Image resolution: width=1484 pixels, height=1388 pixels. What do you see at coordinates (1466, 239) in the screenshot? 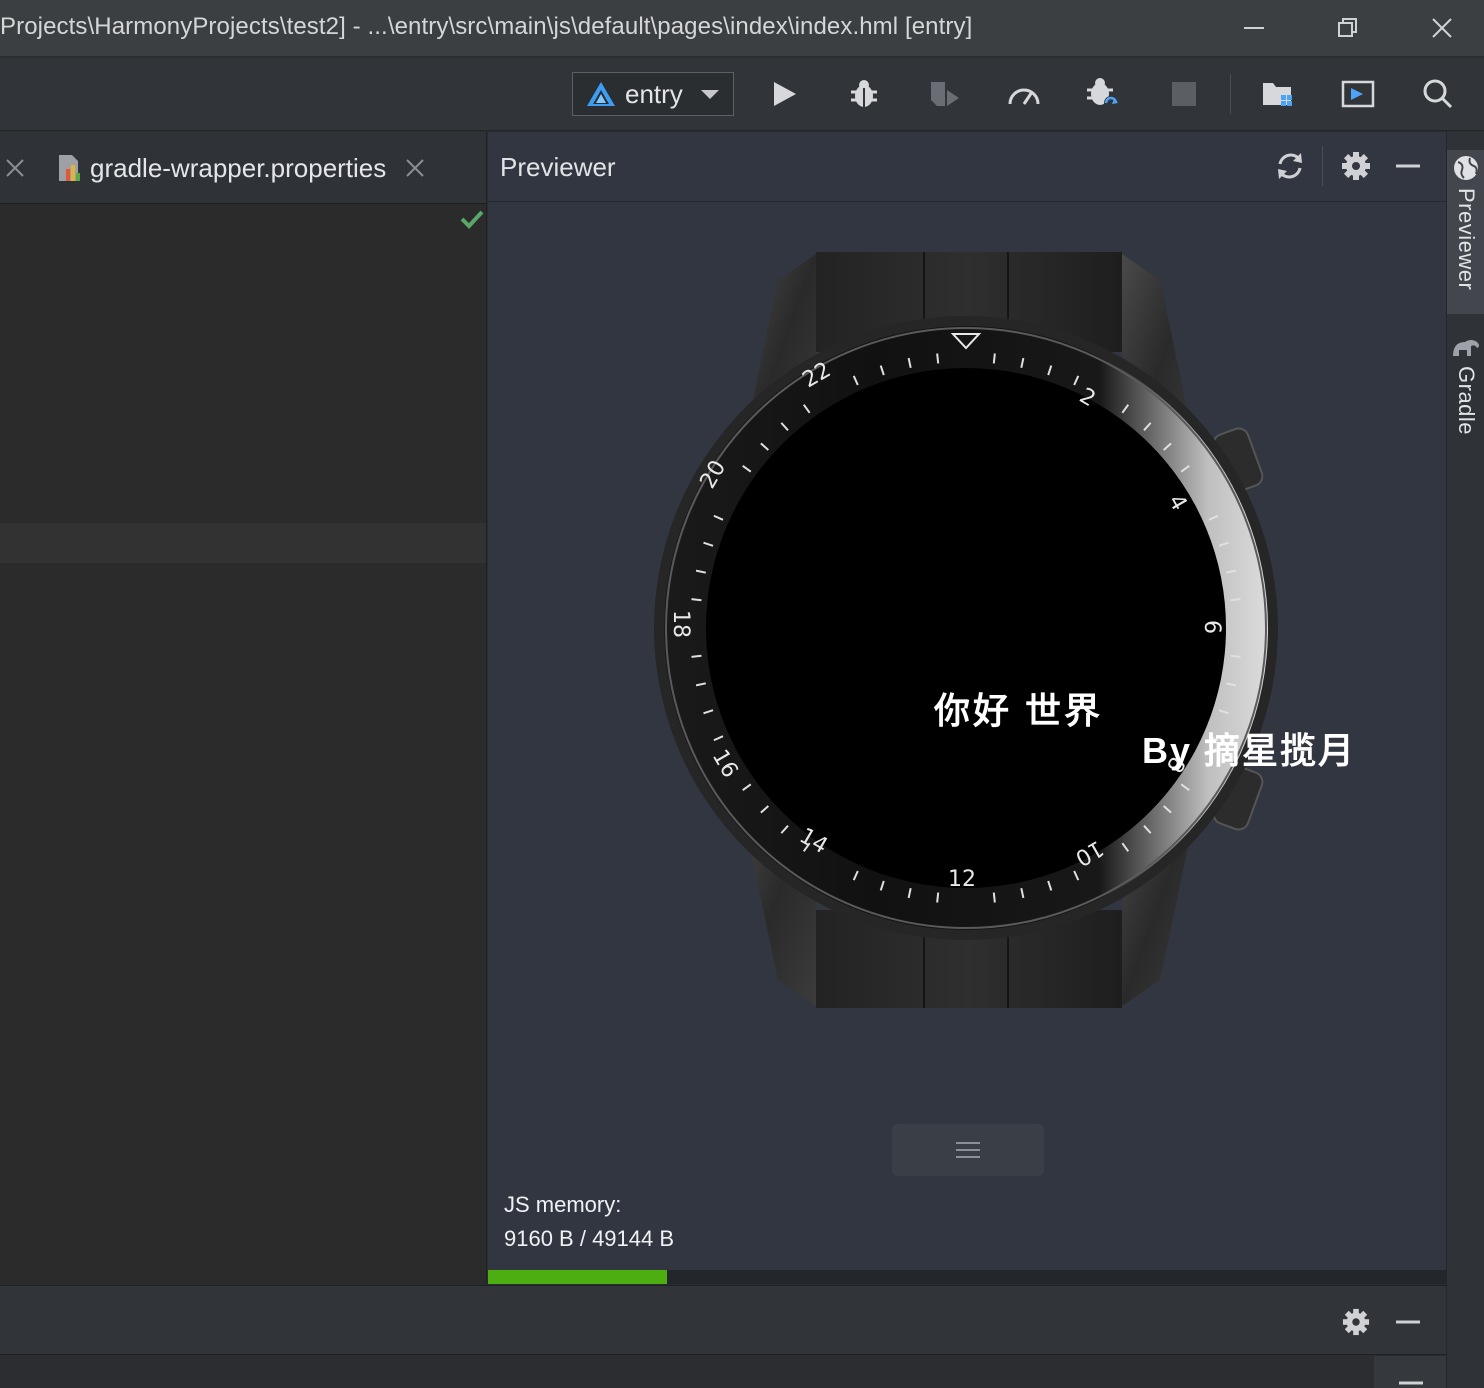
I see `tool-tab-label: Previewer` at bounding box center [1466, 239].